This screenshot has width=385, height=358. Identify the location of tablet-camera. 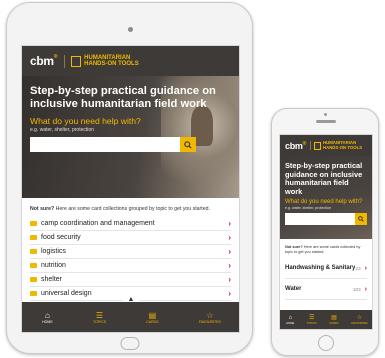
(130, 29).